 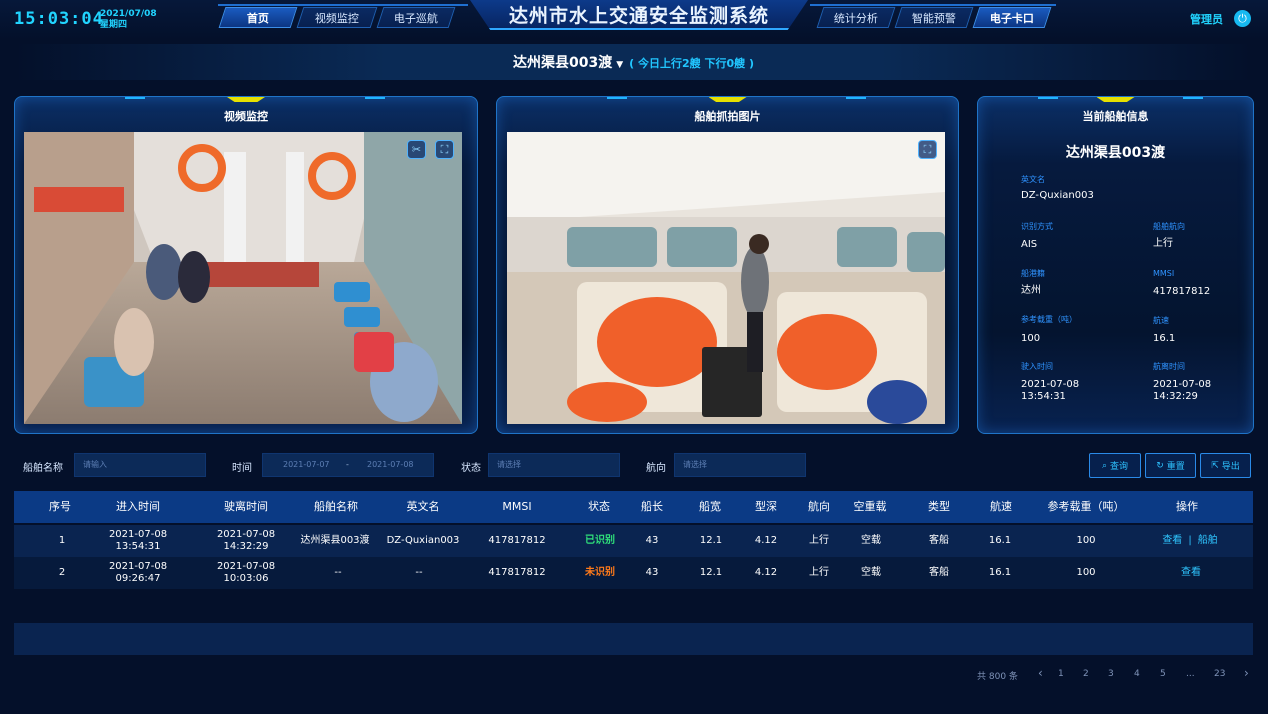 I want to click on mmsi-label: MMSI, so click(x=1164, y=273).